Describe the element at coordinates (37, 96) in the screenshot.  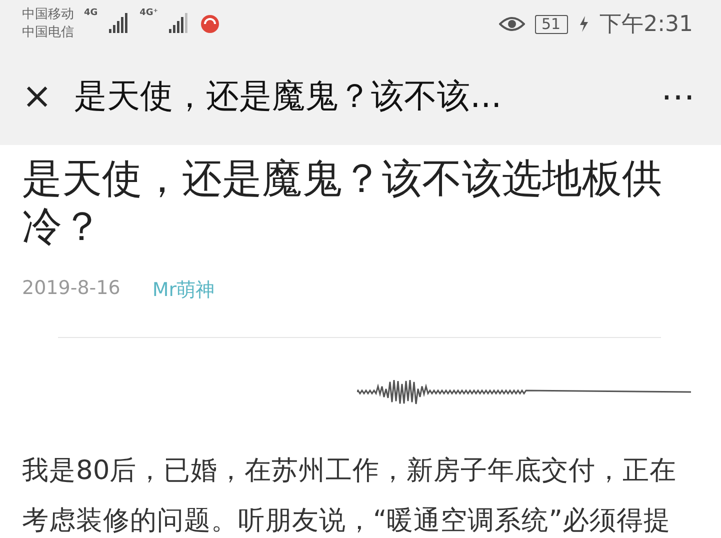
I see `close-button: ×` at that location.